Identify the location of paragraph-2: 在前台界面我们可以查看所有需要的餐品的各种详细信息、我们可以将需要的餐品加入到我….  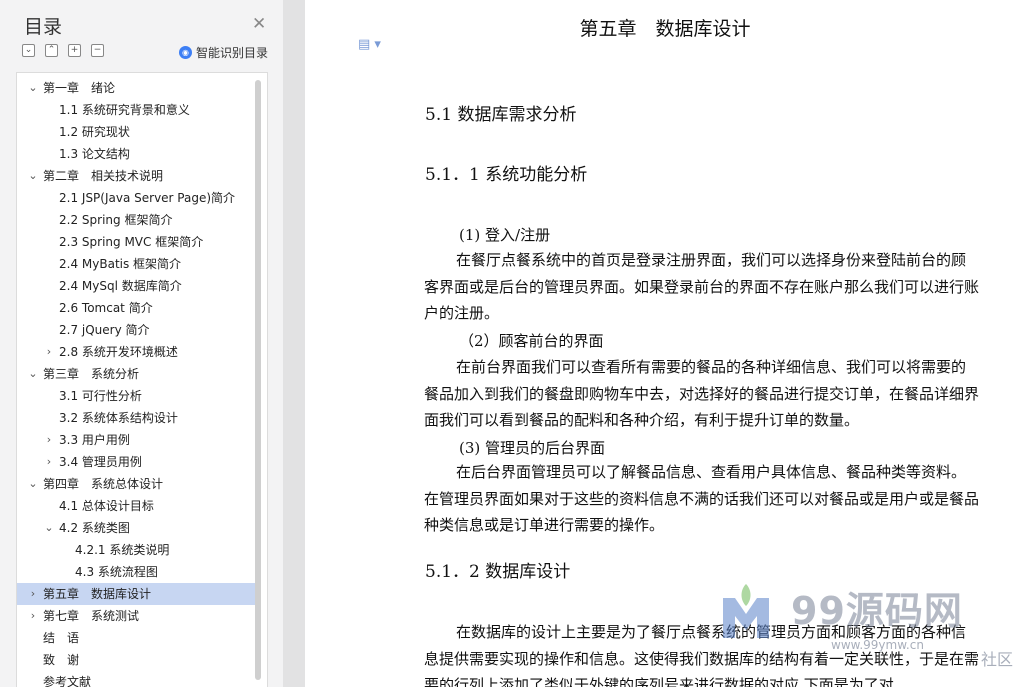
(702, 393).